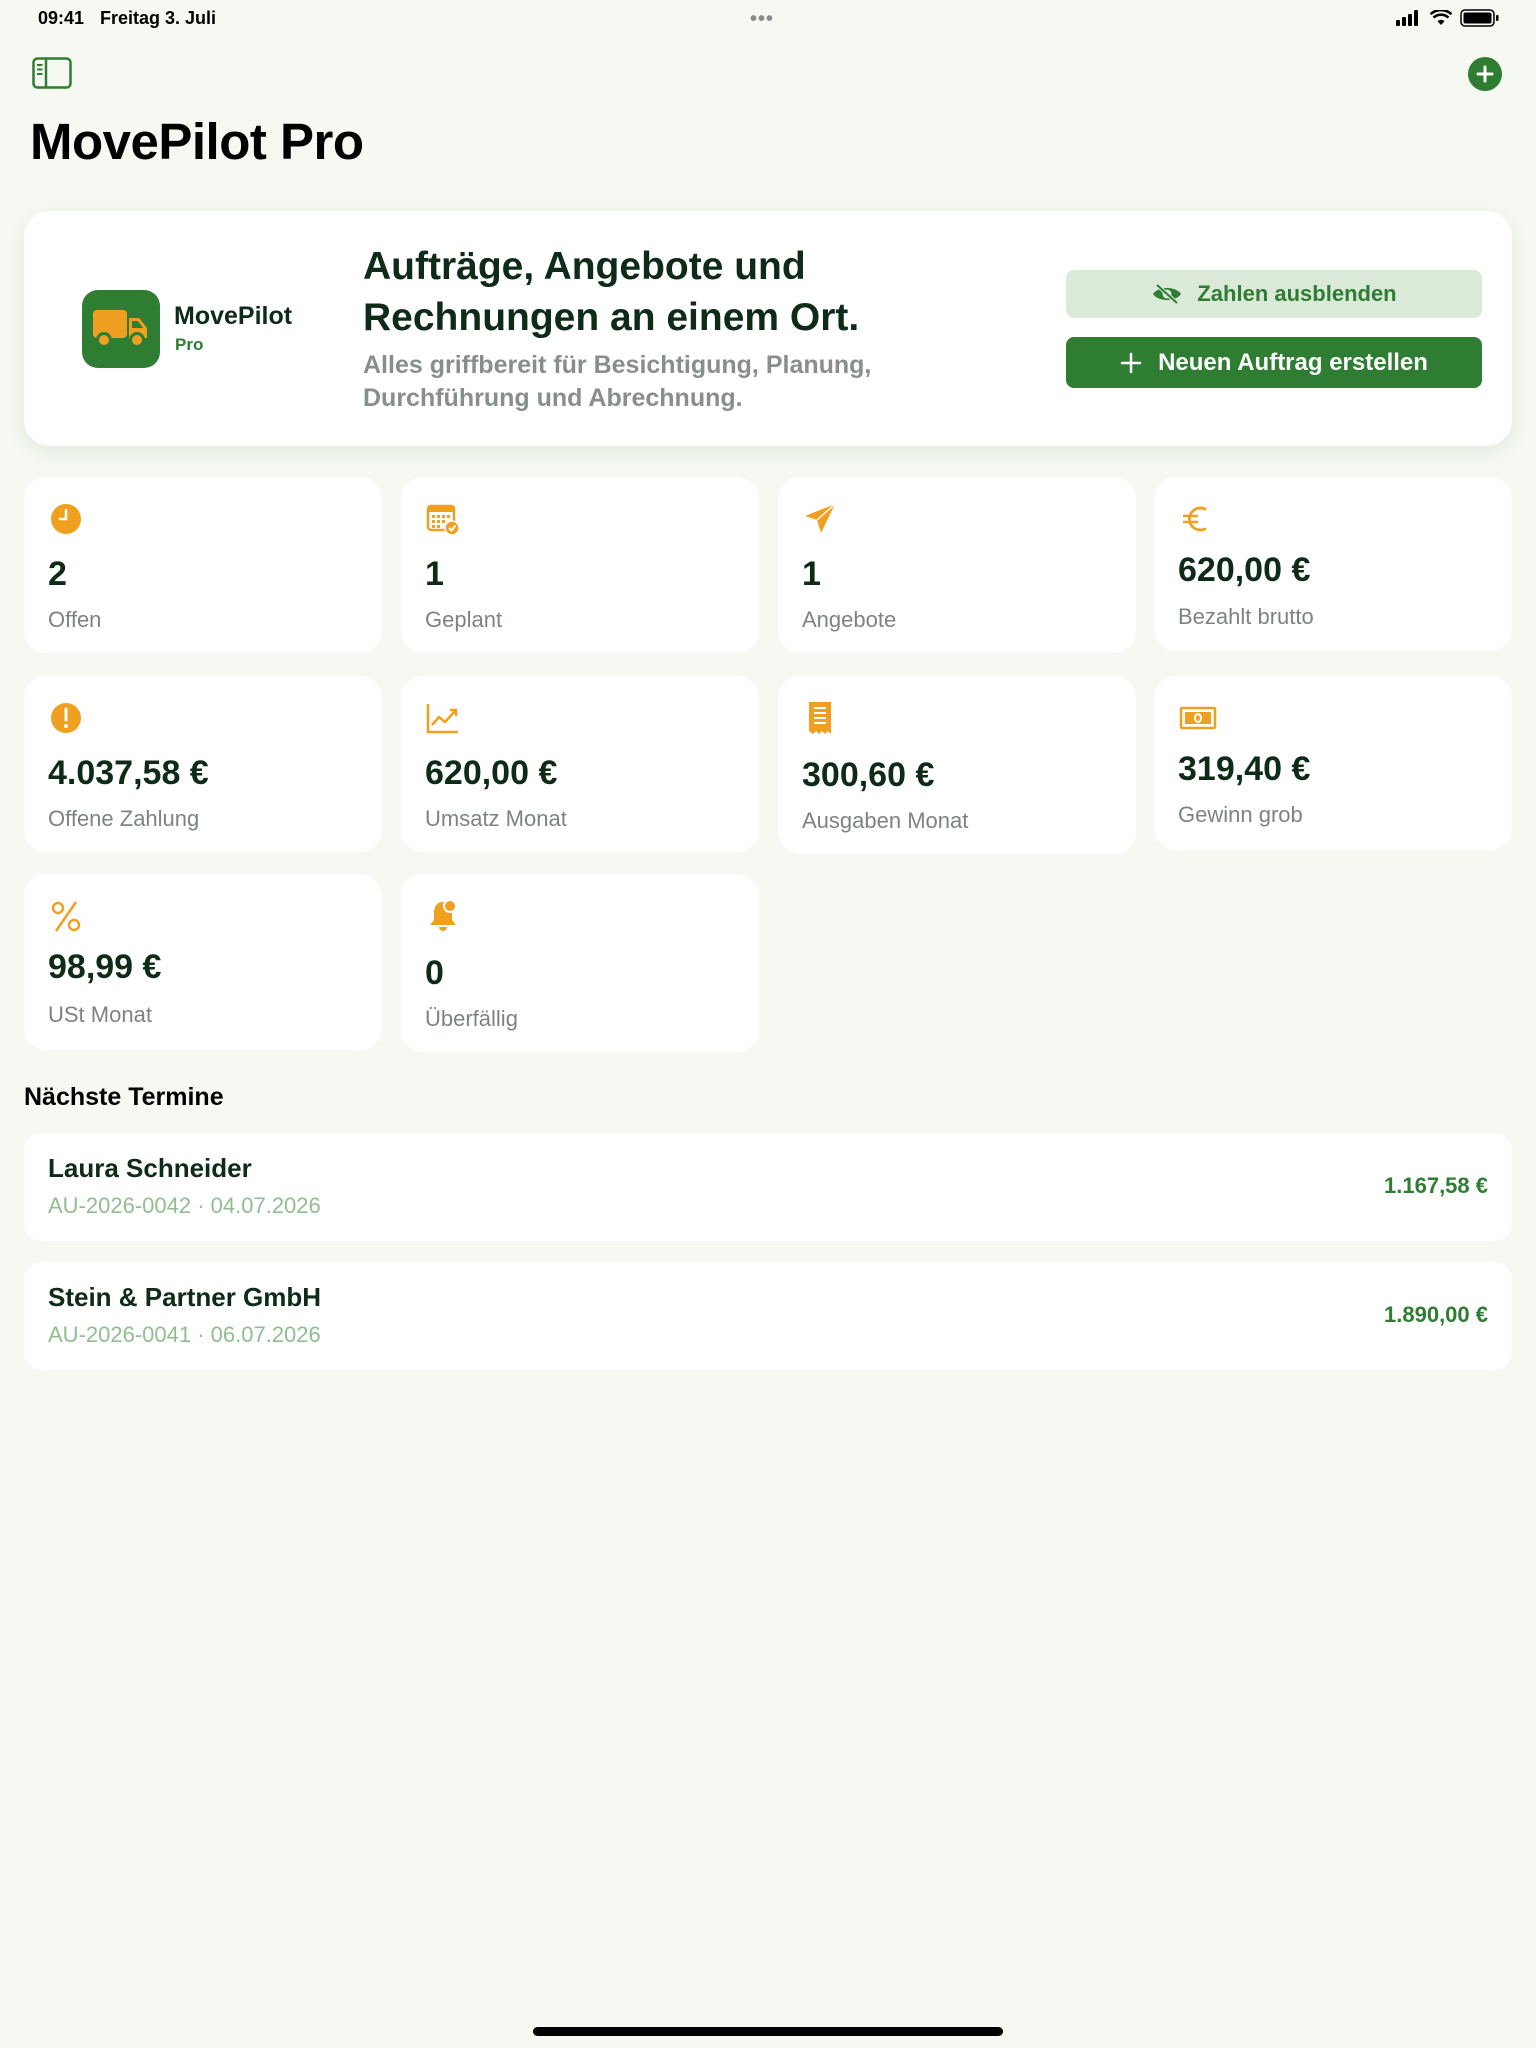 This screenshot has height=2048, width=1536. I want to click on logo-name: MovePilot, so click(233, 316).